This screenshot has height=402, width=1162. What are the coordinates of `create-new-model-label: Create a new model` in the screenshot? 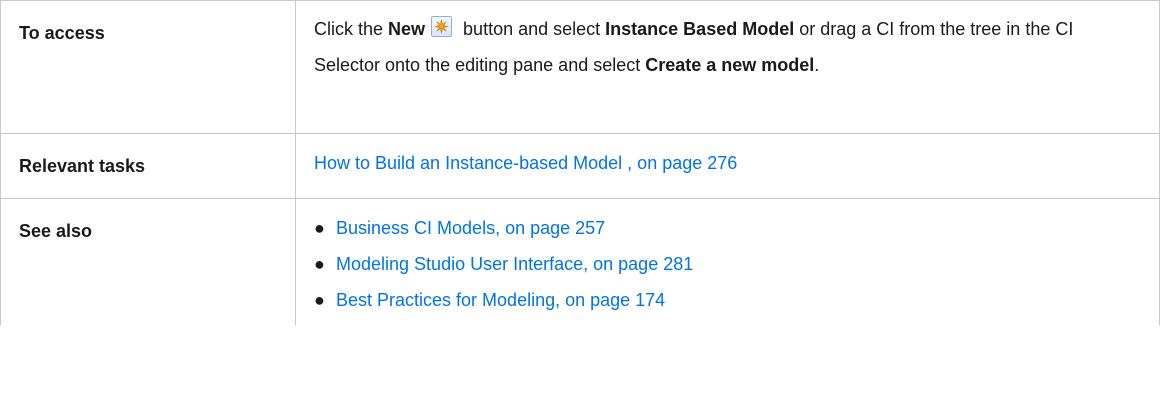 It's located at (730, 65).